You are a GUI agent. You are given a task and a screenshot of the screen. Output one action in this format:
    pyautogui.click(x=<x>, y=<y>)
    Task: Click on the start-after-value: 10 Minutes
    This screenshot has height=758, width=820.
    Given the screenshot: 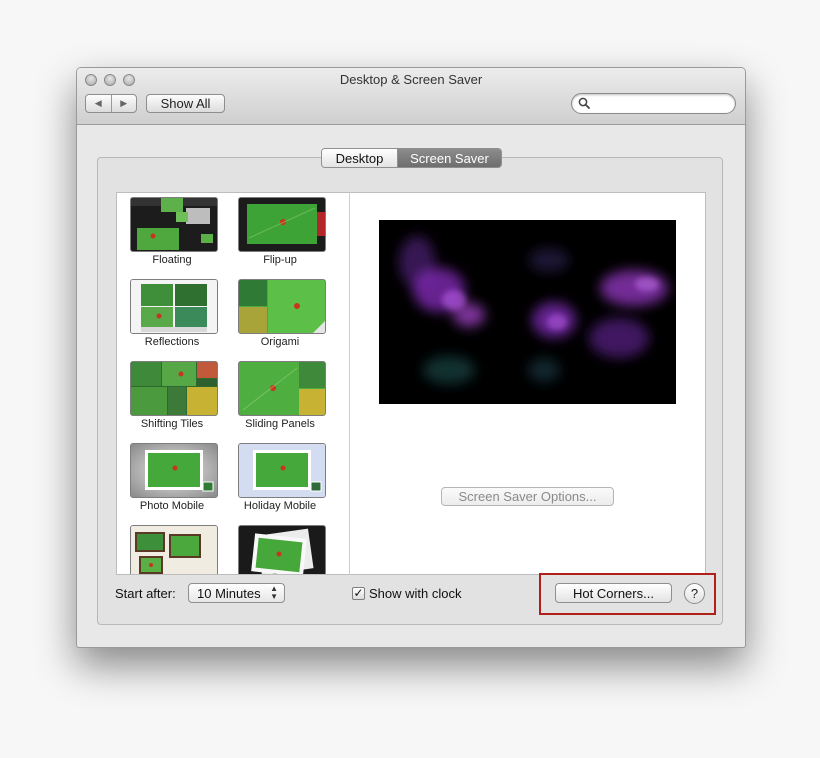 What is the action you would take?
    pyautogui.click(x=229, y=593)
    